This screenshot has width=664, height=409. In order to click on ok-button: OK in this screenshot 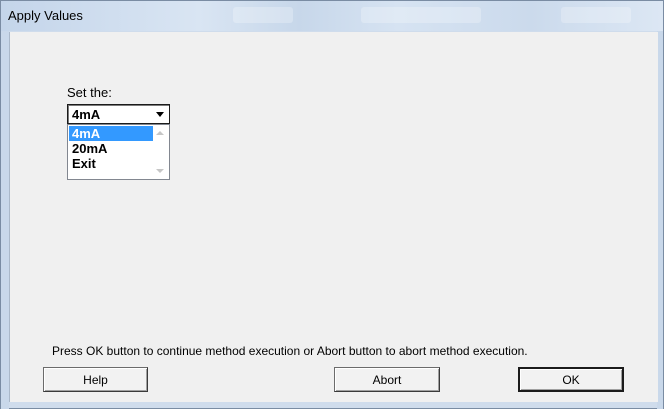, I will do `click(571, 379)`.